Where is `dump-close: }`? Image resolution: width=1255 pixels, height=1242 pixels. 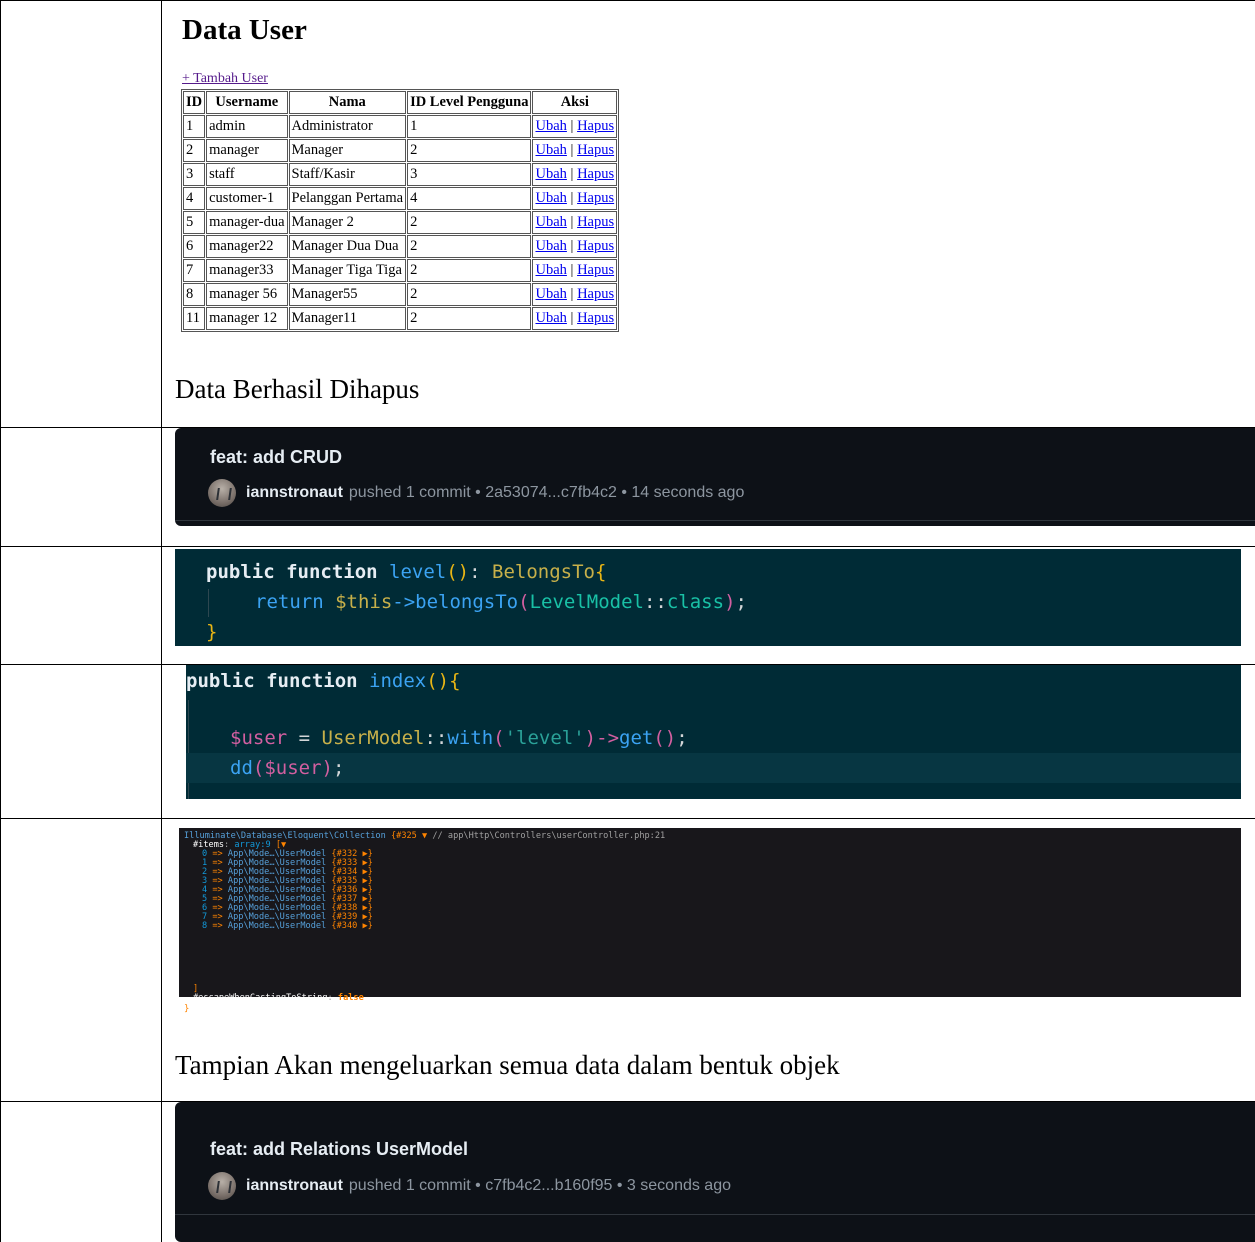 dump-close: } is located at coordinates (187, 1009).